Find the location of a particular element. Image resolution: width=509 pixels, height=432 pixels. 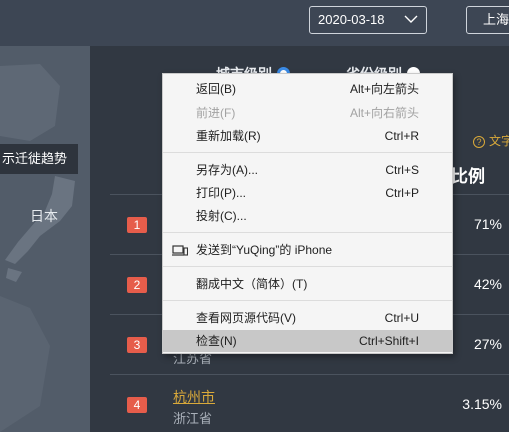

devices-icon is located at coordinates (180, 250).